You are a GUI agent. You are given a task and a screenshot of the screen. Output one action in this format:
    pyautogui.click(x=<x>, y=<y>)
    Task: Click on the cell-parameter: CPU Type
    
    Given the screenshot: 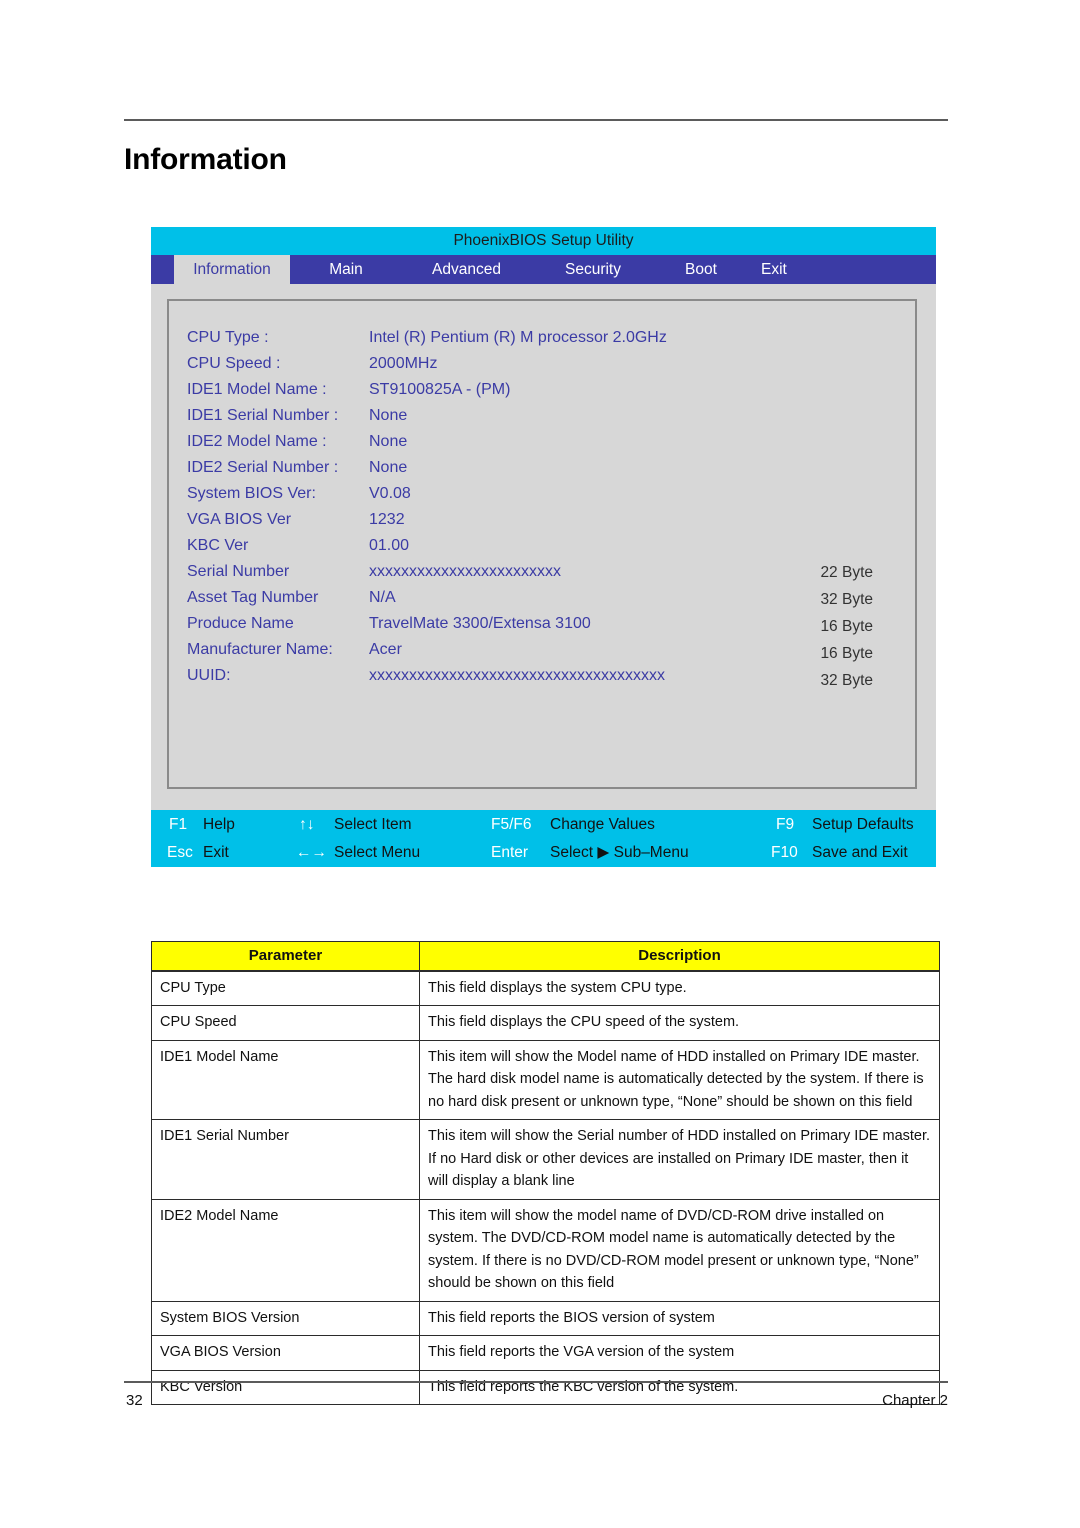 What is the action you would take?
    pyautogui.click(x=285, y=988)
    